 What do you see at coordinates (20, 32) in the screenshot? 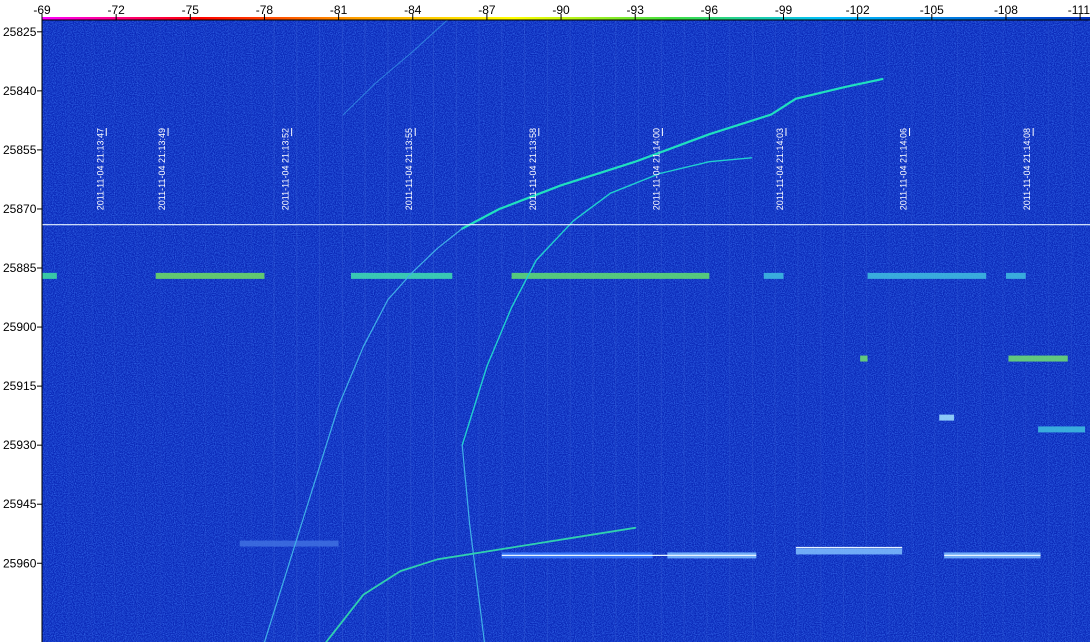
I see `y-tick-label: 25825` at bounding box center [20, 32].